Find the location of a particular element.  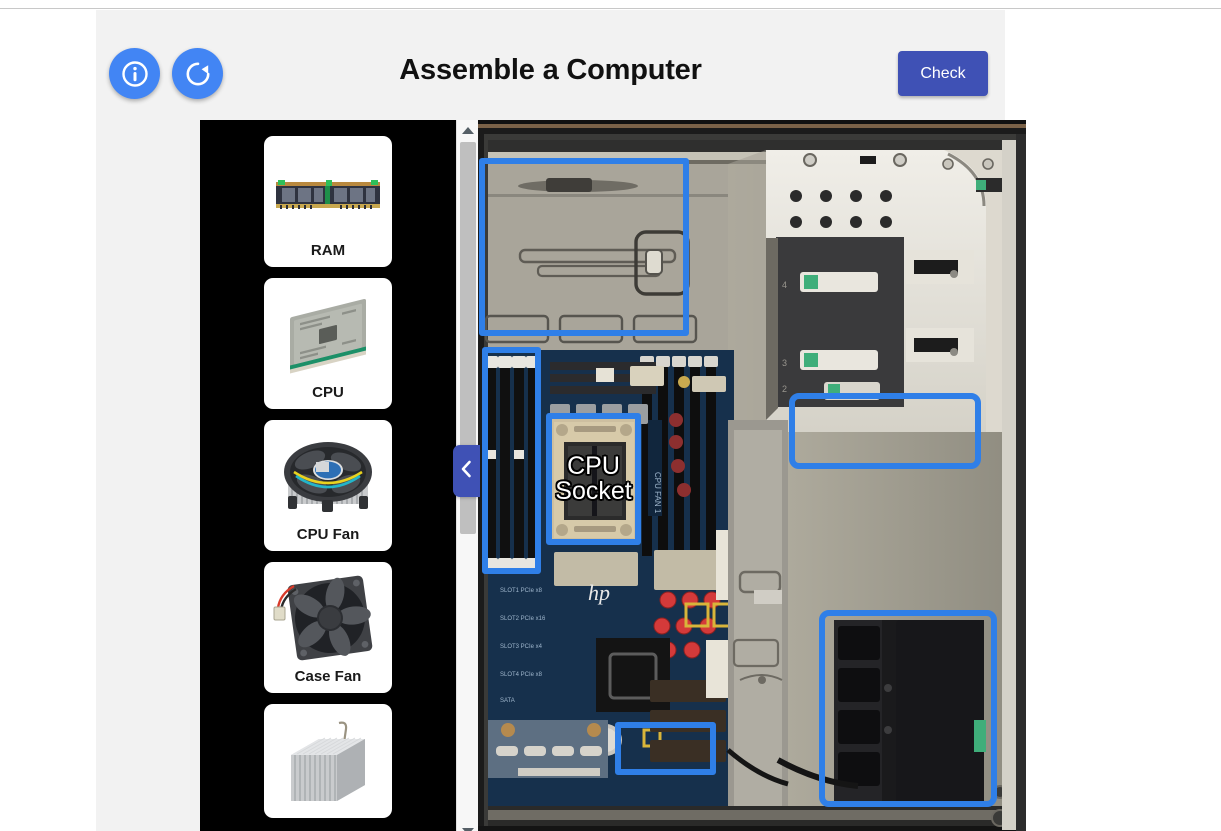

svg-text: SLOT1 PCIe x8 is located at coordinates (521, 591).